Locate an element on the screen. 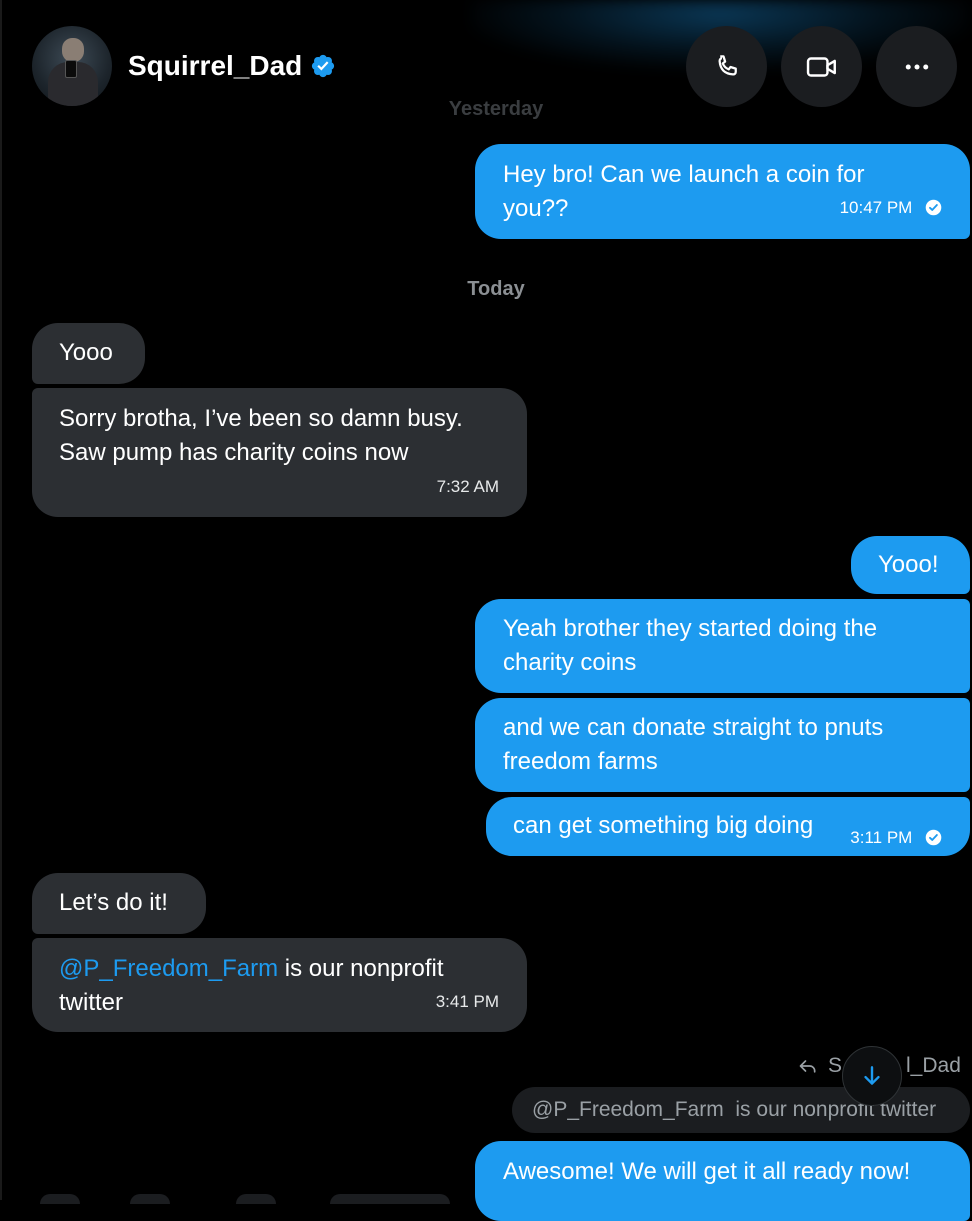 This screenshot has width=972, height=1221. message-time: 3:41 PM is located at coordinates (467, 1001).